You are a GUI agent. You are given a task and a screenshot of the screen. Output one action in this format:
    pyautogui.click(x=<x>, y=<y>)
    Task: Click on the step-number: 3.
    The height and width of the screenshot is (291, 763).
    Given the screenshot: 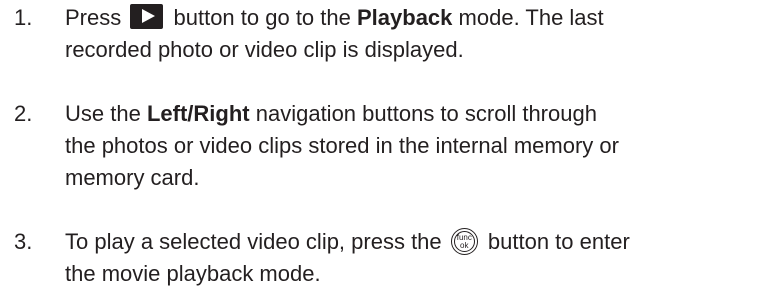 What is the action you would take?
    pyautogui.click(x=23, y=241)
    